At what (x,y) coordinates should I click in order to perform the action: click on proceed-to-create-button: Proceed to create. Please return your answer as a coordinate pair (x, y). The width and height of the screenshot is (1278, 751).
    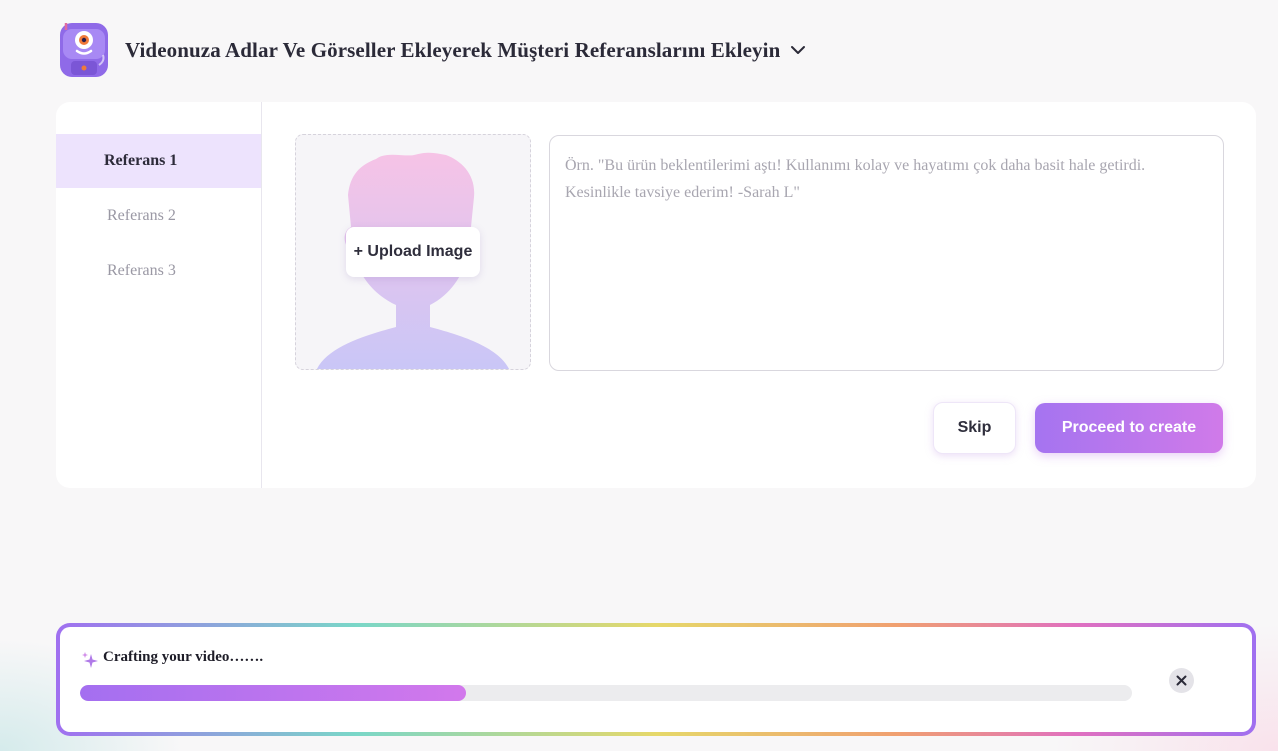
    Looking at the image, I should click on (1129, 428).